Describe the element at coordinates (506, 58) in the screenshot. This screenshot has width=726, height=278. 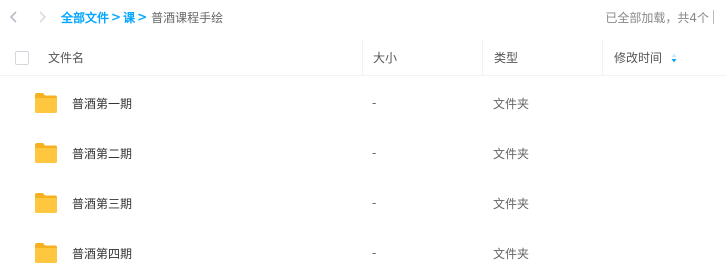
I see `column-header-type-label: 类型` at that location.